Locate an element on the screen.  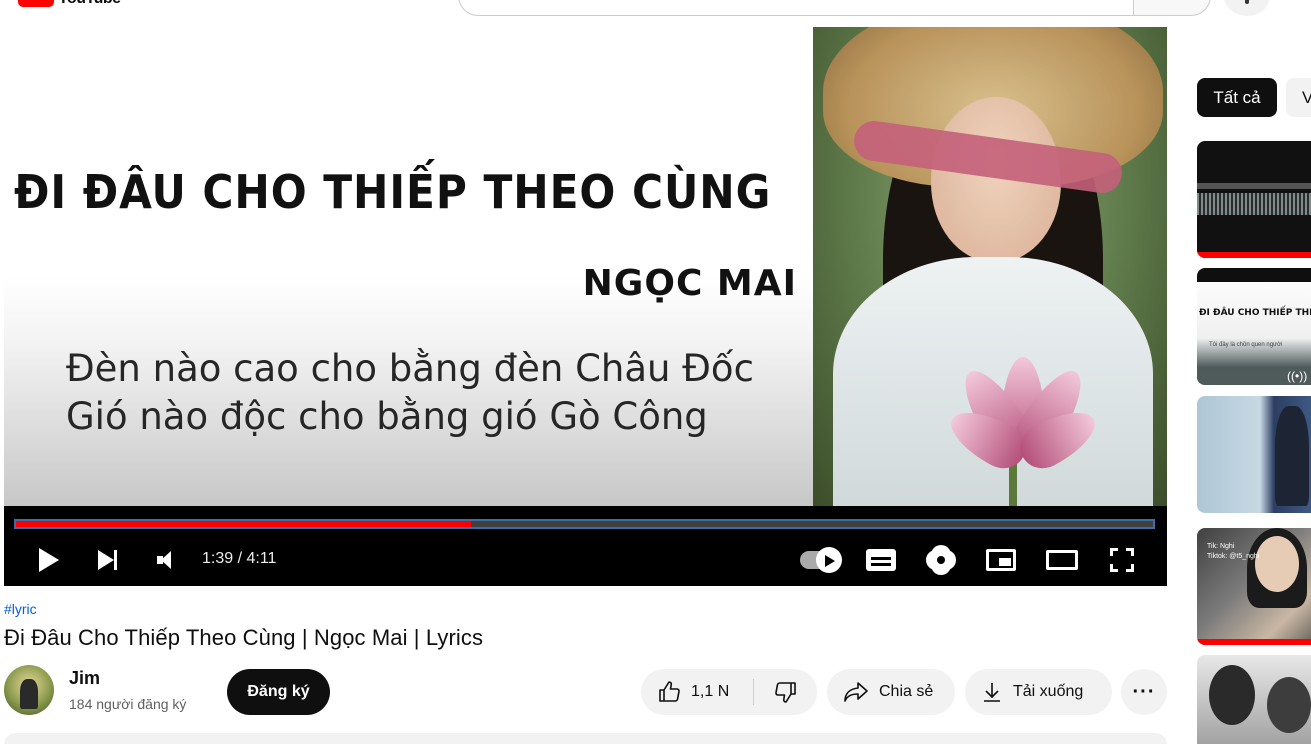
play-button is located at coordinates (49, 559).